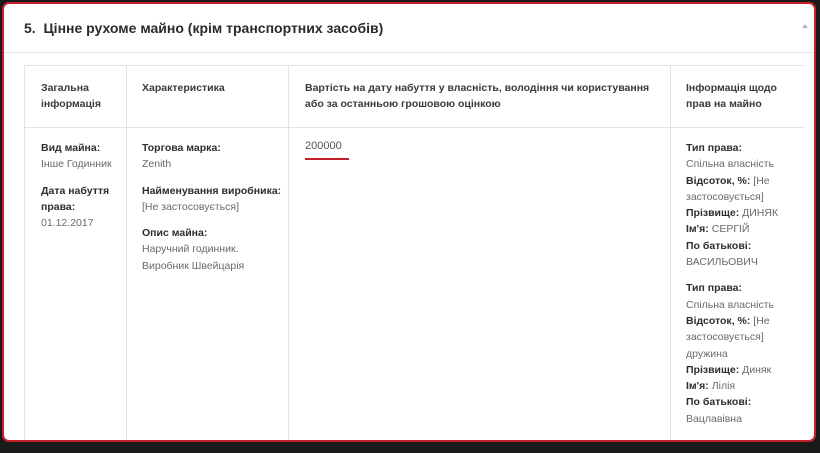 This screenshot has width=820, height=453. Describe the element at coordinates (757, 369) in the screenshot. I see `surname-value: Диняк` at that location.